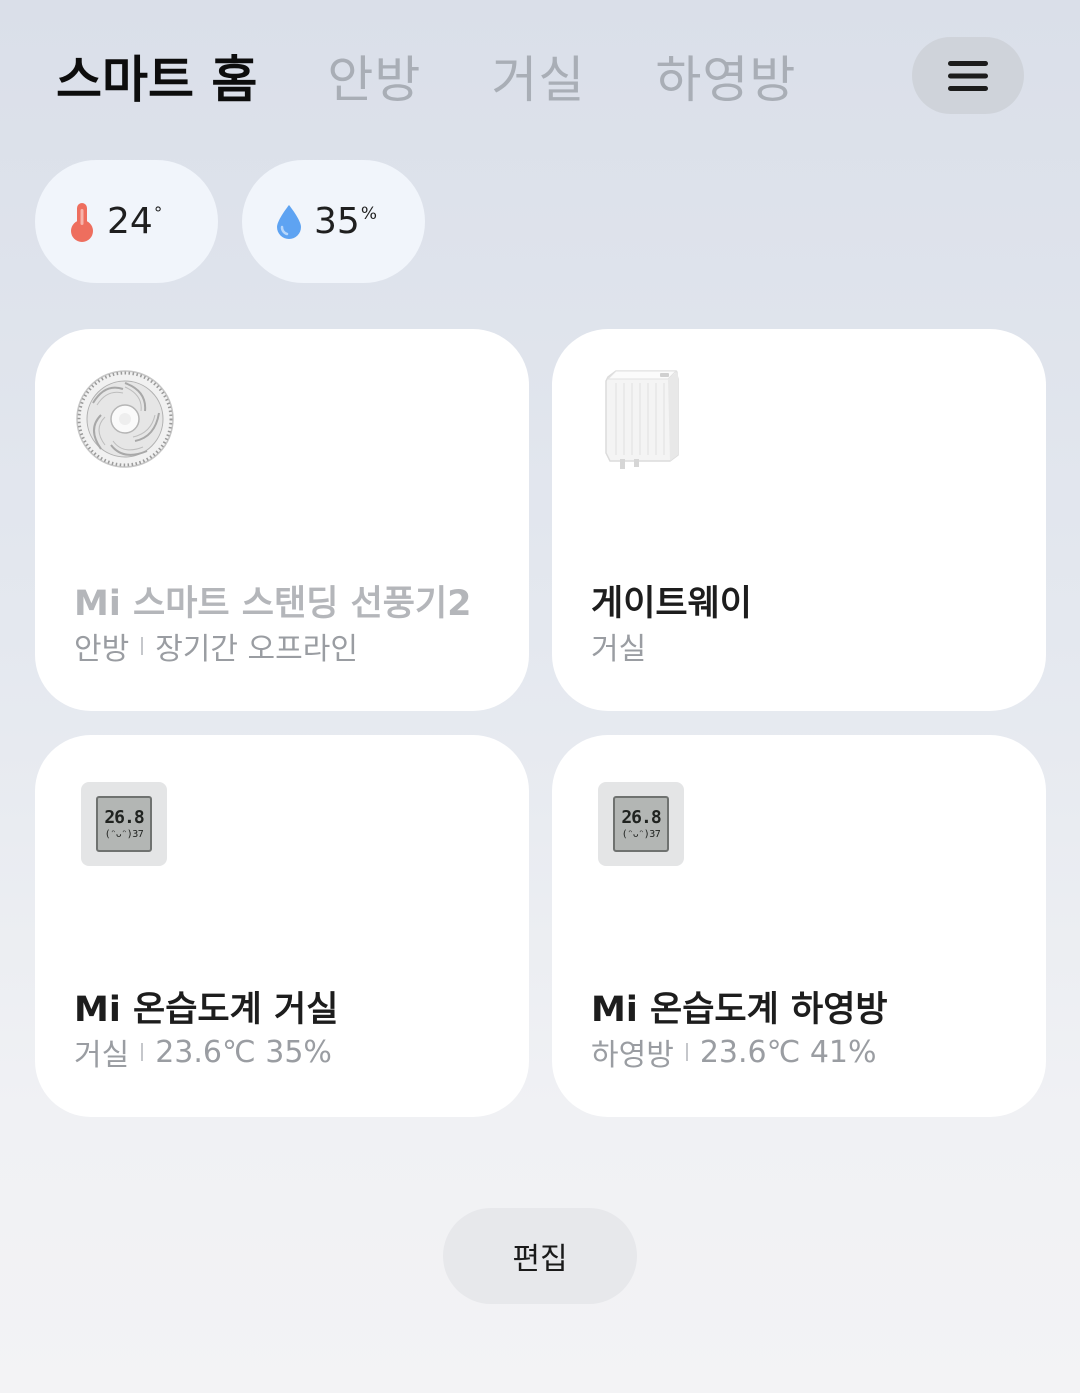 This screenshot has height=1393, width=1080. I want to click on edit-button: 편집, so click(540, 1256).